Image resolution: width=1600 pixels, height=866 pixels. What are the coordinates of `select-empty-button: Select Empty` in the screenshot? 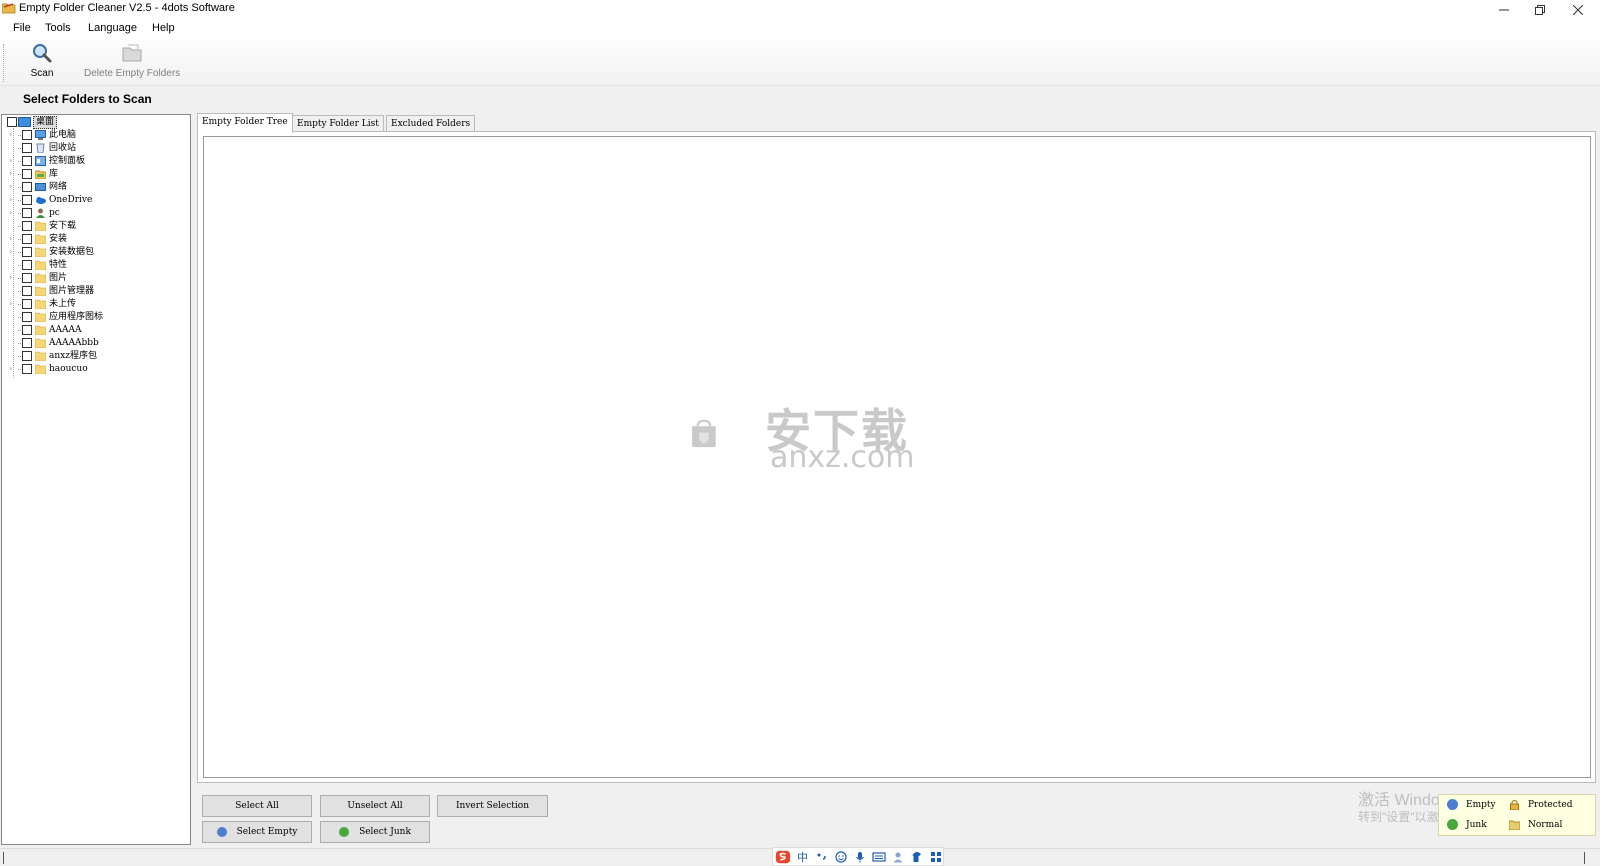 It's located at (257, 832).